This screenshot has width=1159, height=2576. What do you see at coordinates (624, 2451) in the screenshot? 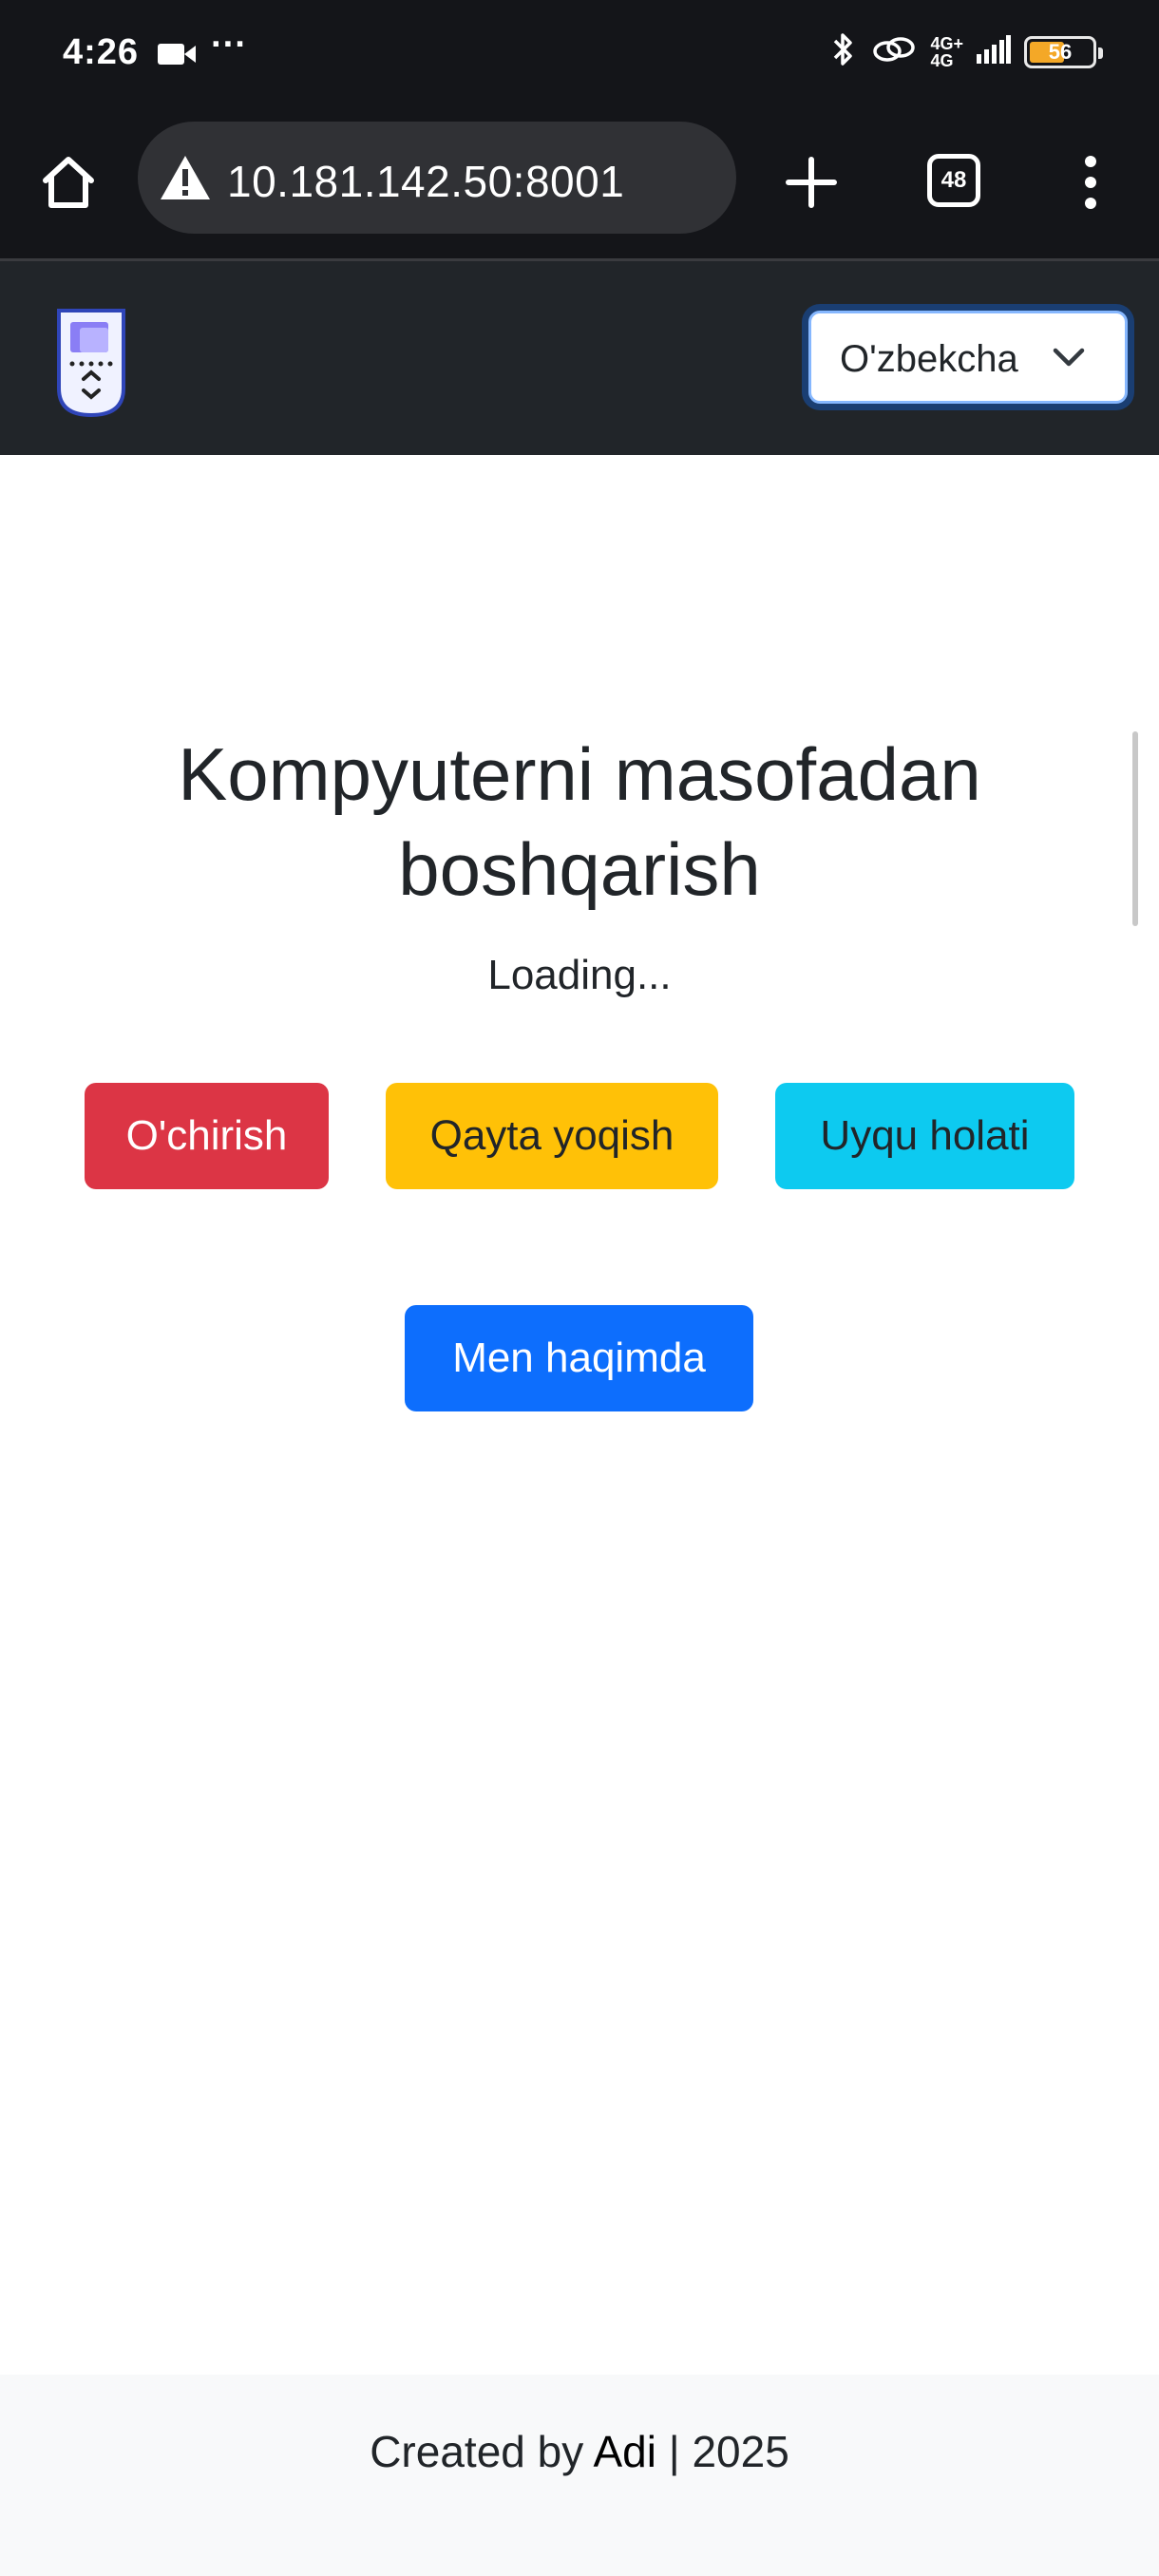
I see `footer-author: Adi` at bounding box center [624, 2451].